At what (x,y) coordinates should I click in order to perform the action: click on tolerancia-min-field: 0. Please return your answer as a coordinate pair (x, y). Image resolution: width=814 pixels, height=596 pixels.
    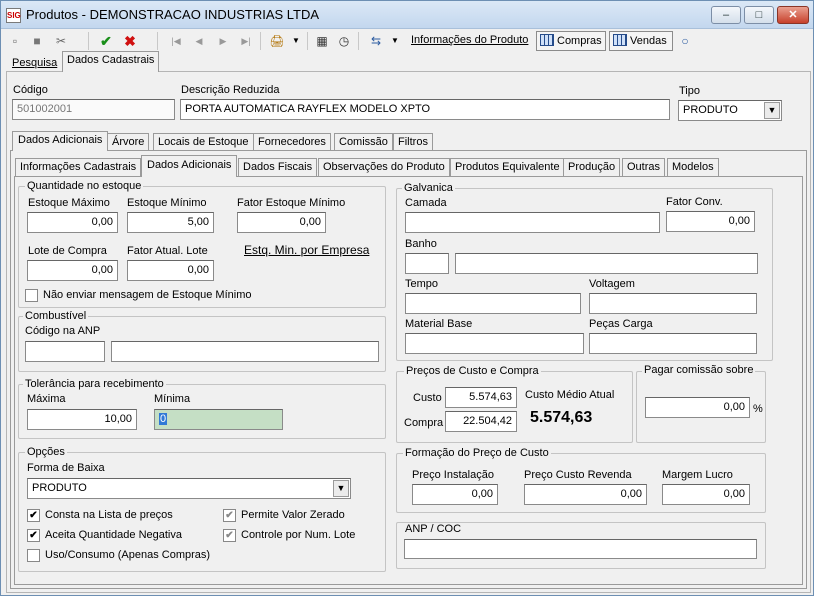
    Looking at the image, I should click on (218, 419).